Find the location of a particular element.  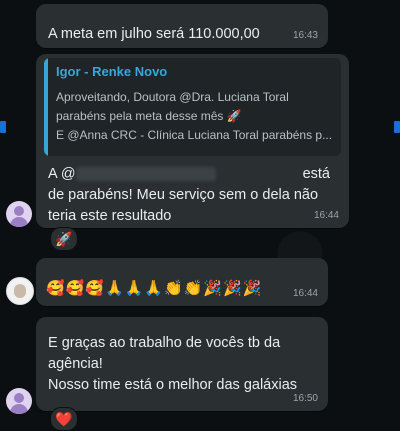

message-bubble-3: 🥰🥰🥰🙏🙏🙏👏👏🎉🎉🎉 16:44 is located at coordinates (182, 282).